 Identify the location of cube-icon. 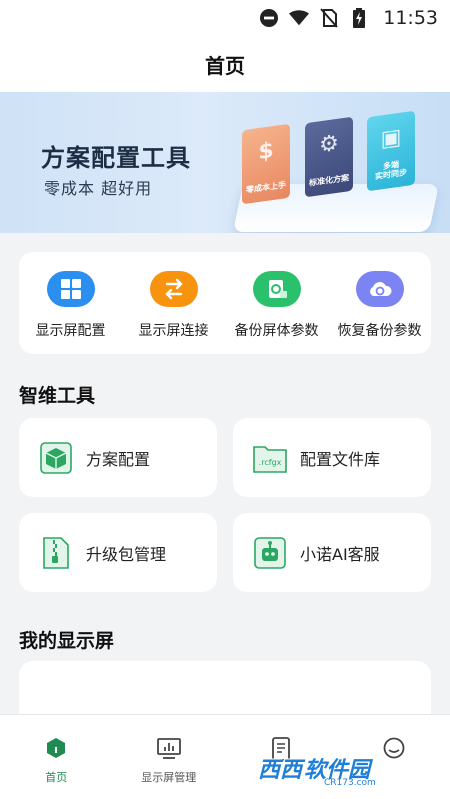
(56, 458).